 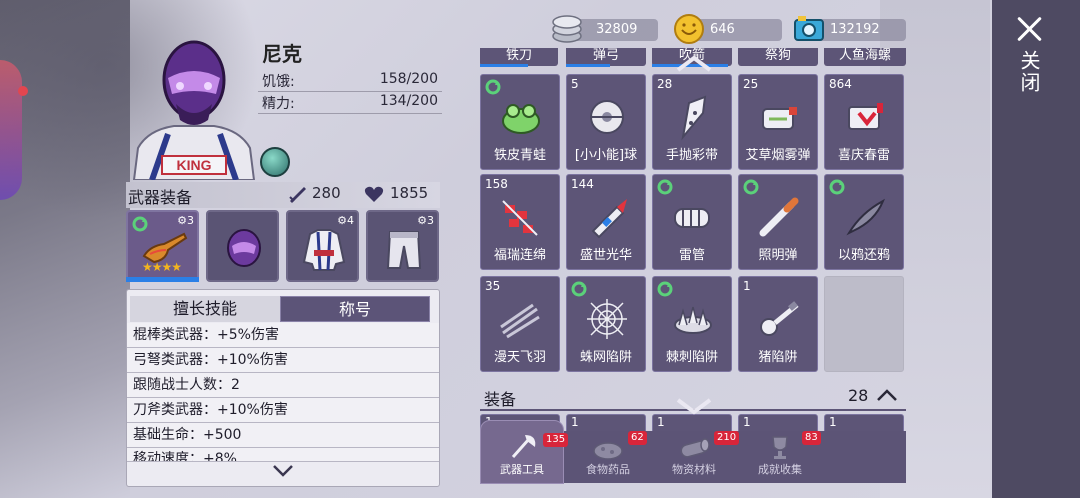 What do you see at coordinates (605, 255) in the screenshot?
I see `item-name: 盛世光华` at bounding box center [605, 255].